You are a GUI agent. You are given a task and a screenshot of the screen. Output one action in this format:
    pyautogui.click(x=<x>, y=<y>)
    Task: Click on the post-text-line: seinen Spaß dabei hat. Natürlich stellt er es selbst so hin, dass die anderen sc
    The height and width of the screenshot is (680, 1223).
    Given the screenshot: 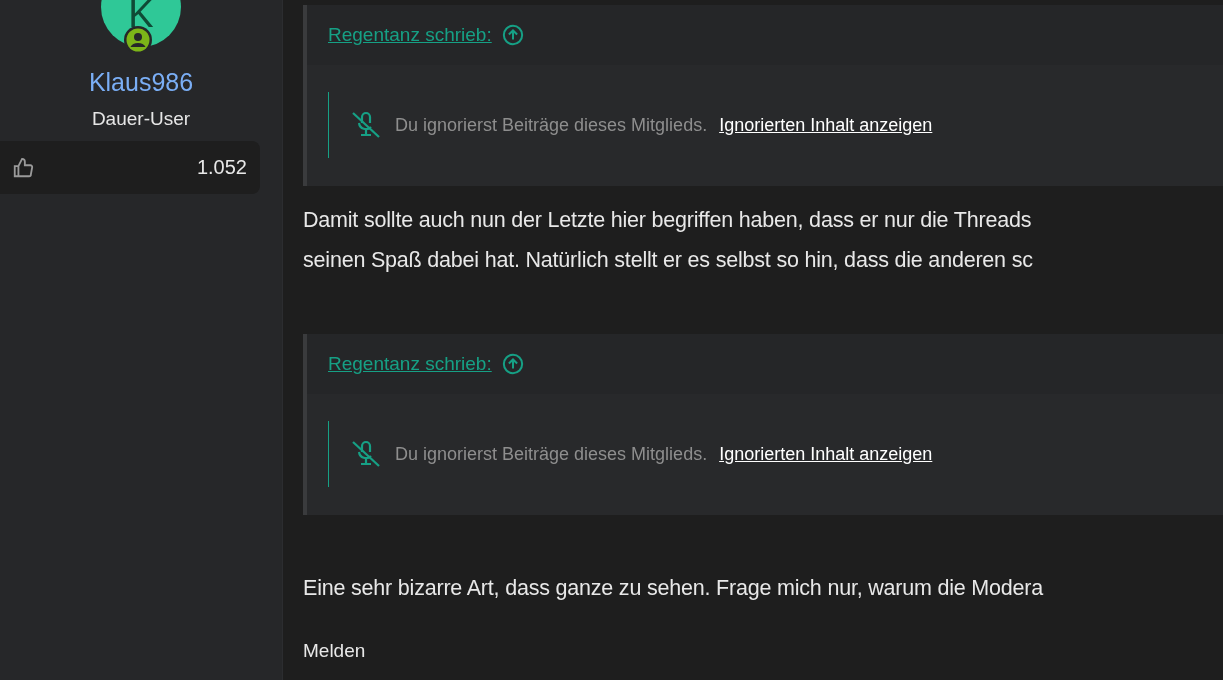 What is the action you would take?
    pyautogui.click(x=668, y=260)
    